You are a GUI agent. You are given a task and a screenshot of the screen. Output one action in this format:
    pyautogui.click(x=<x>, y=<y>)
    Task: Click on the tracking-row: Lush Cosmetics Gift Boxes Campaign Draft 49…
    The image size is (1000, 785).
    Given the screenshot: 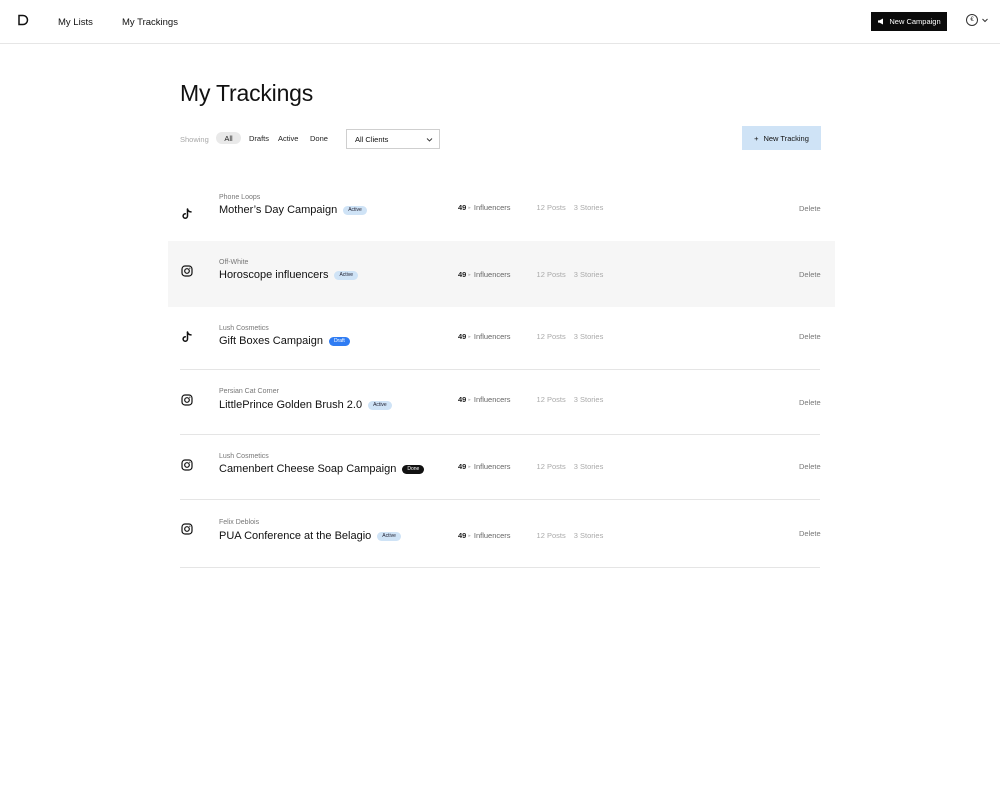 What is the action you would take?
    pyautogui.click(x=501, y=338)
    